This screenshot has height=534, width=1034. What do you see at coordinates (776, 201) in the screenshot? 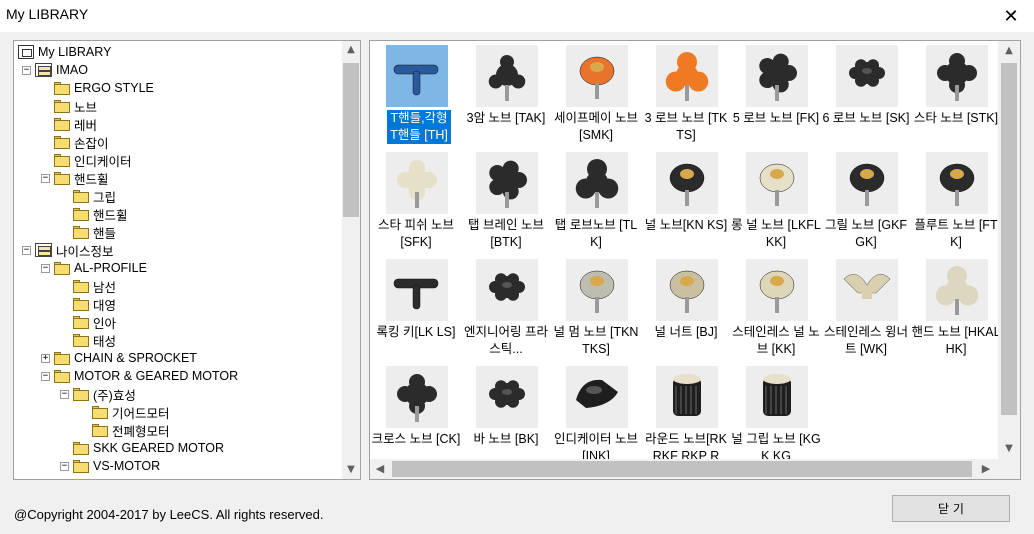
I see `library-item: 롱 널 노브 [LKFLKK]` at bounding box center [776, 201].